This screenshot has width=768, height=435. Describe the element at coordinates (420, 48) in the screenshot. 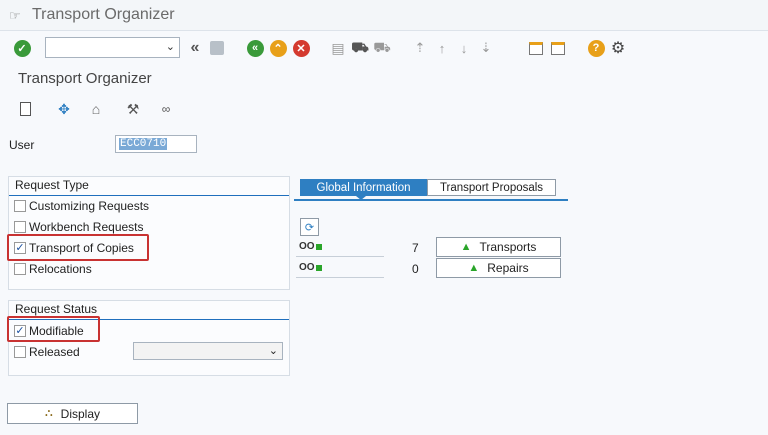

I see `first-page-icon: ⇡` at that location.